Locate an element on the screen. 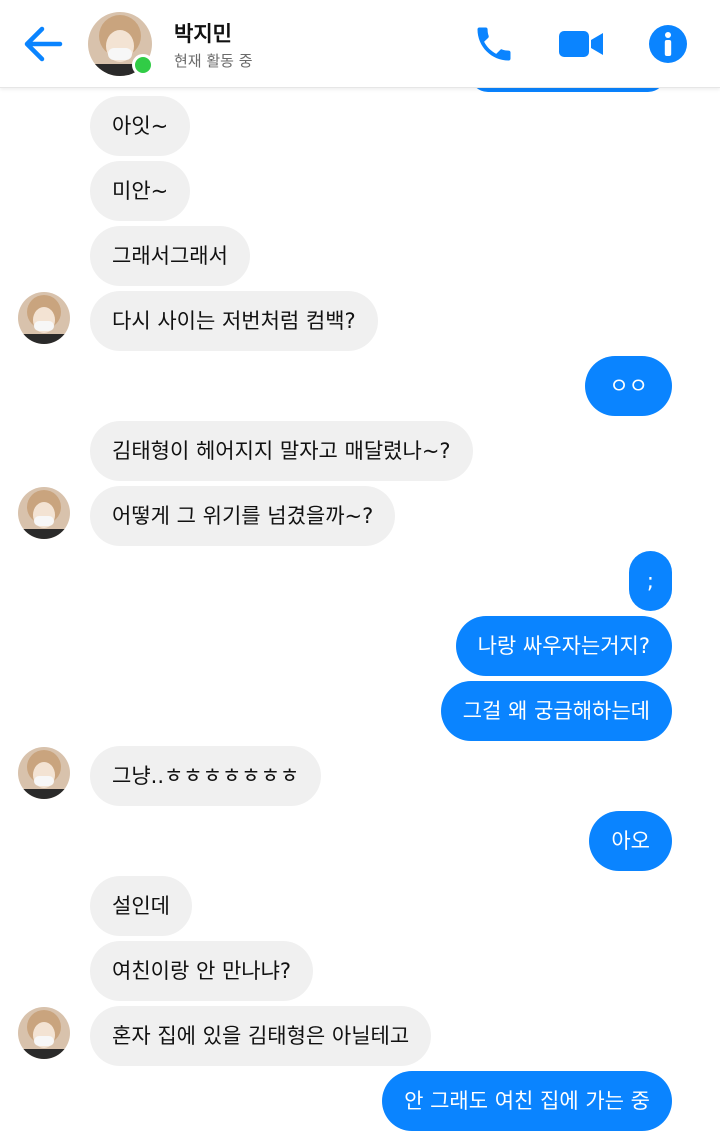 The image size is (720, 1134). info-button is located at coordinates (668, 44).